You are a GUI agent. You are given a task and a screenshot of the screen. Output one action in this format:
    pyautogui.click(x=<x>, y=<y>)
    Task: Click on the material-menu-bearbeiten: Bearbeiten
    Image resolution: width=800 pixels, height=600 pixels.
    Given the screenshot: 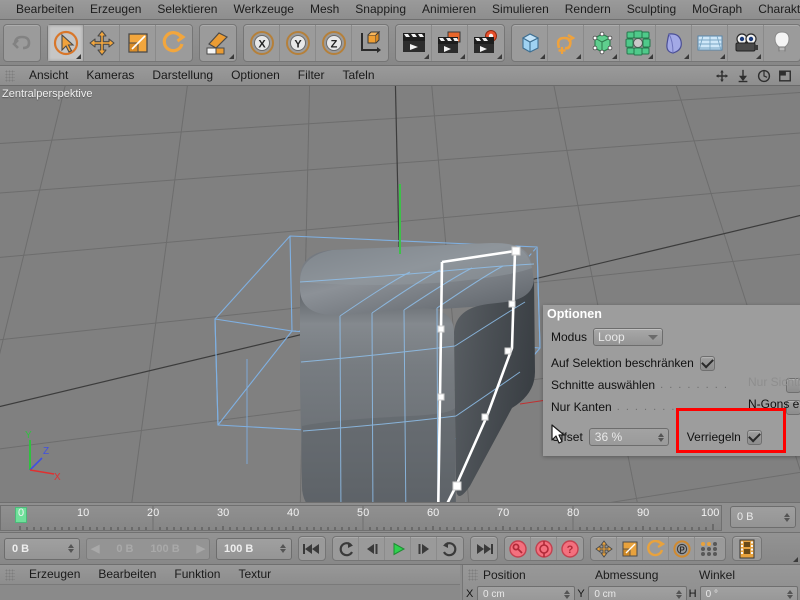 What is the action you would take?
    pyautogui.click(x=127, y=574)
    